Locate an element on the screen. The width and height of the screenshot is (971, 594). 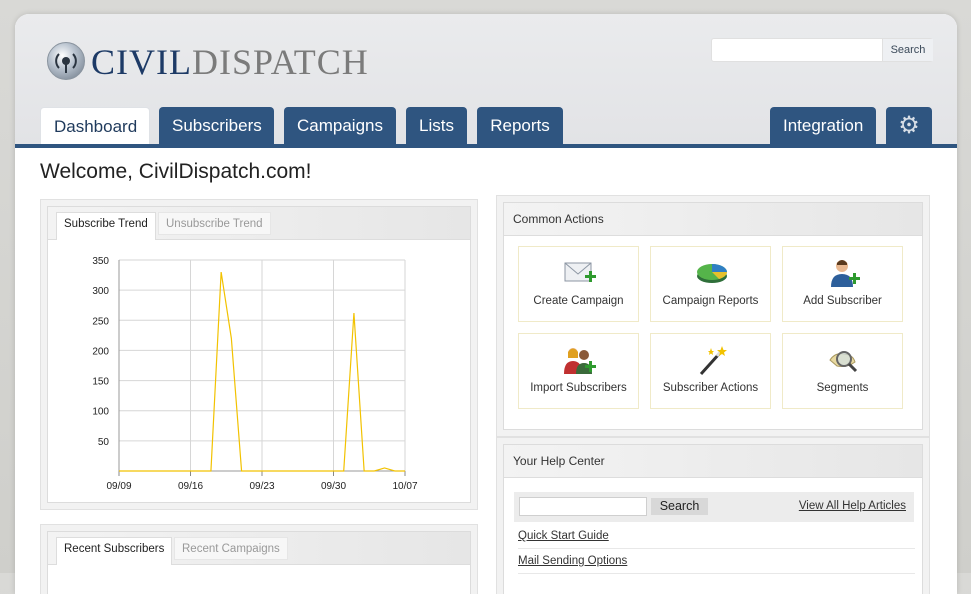
welcome-heading: Welcome, CivilDispatch.com! is located at coordinates (176, 171).